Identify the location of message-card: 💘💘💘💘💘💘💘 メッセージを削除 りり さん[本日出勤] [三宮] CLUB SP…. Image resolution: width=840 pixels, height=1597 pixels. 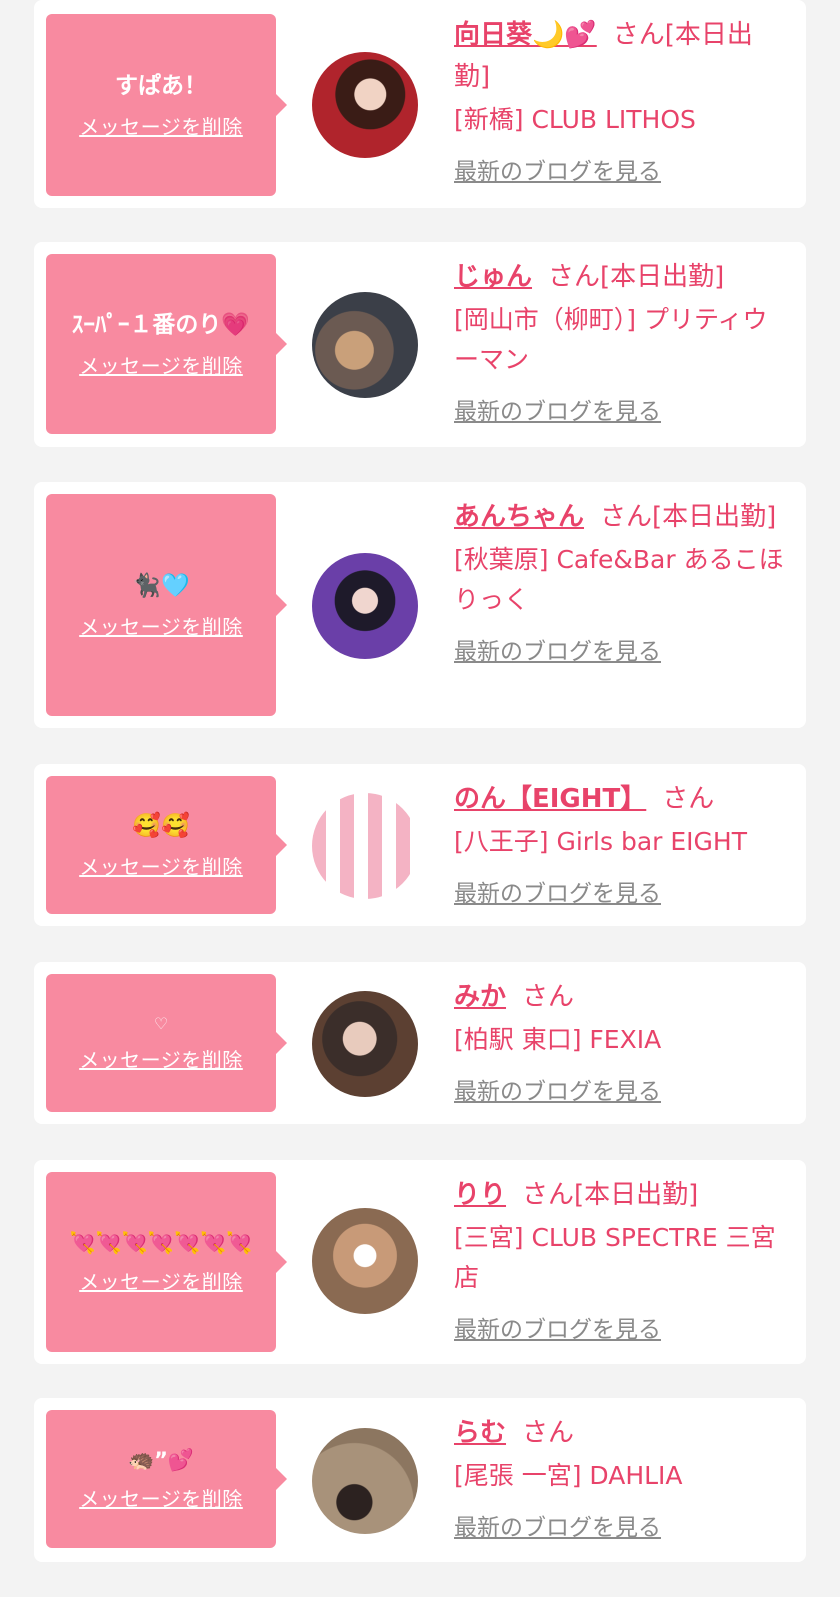
(420, 1262).